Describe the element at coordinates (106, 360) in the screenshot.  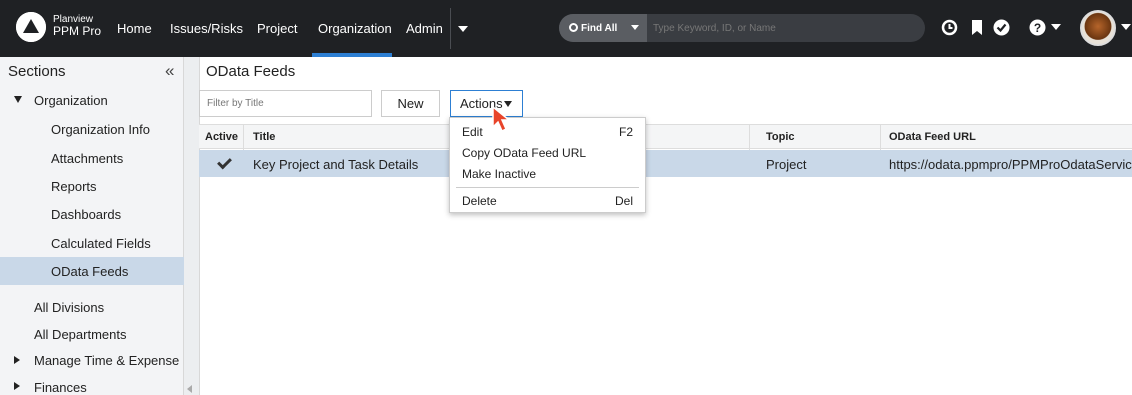
I see `sidebar-item-manage-time-expense: Manage Time & Expense` at that location.